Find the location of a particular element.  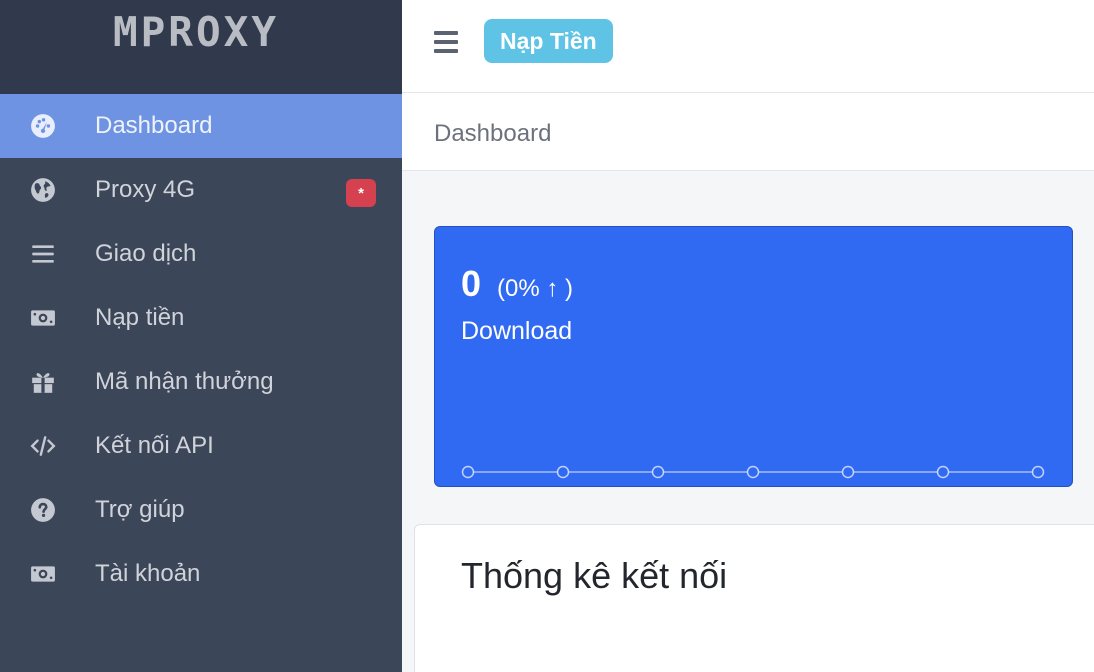

globe-icon is located at coordinates (43, 190).